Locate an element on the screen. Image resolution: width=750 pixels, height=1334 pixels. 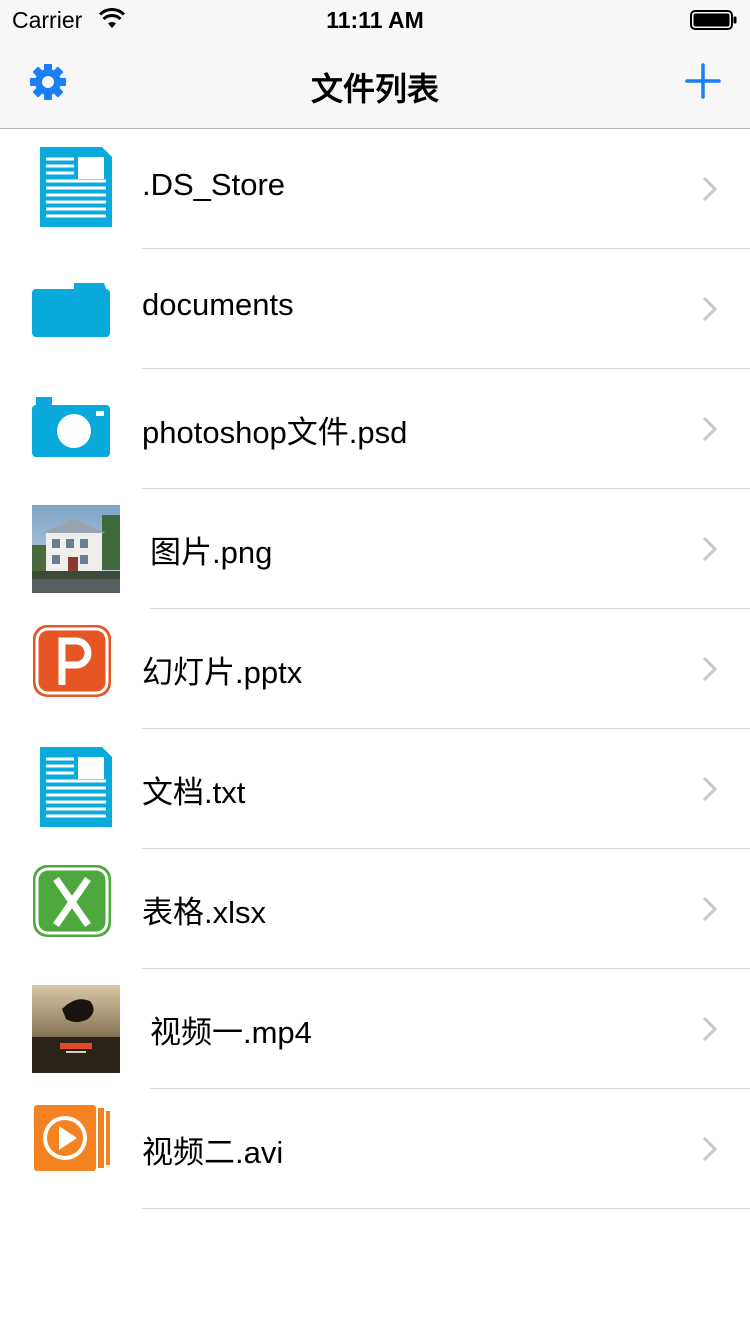
excel-icon is located at coordinates (72, 901).